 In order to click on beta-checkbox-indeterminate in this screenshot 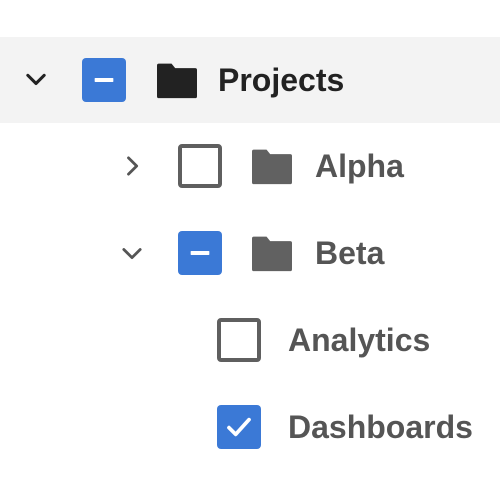, I will do `click(200, 253)`.